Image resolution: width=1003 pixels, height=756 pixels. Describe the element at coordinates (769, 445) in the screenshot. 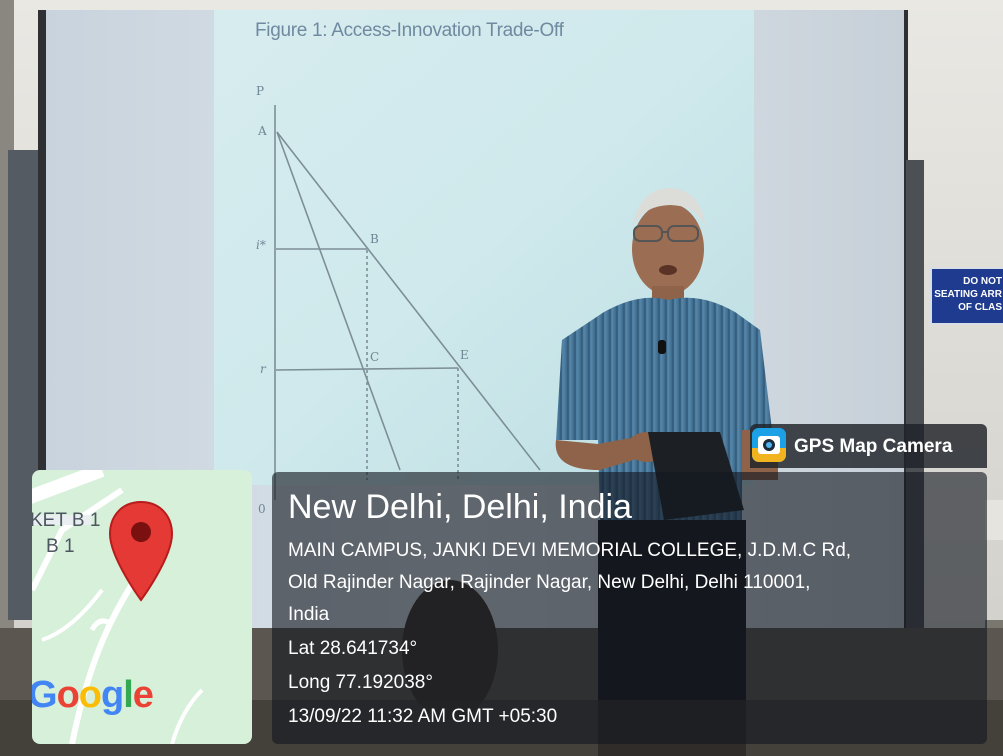

I see `gps-map-camera-app-icon` at that location.